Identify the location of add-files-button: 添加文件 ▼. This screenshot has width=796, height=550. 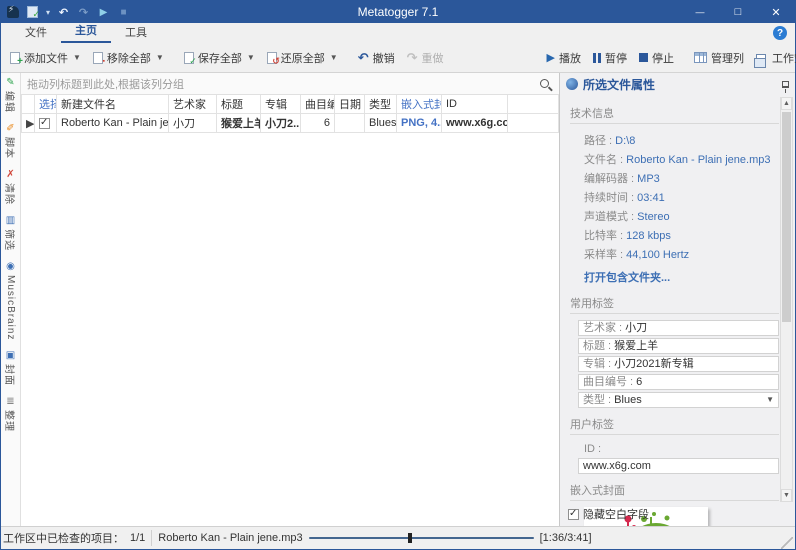
(45, 58).